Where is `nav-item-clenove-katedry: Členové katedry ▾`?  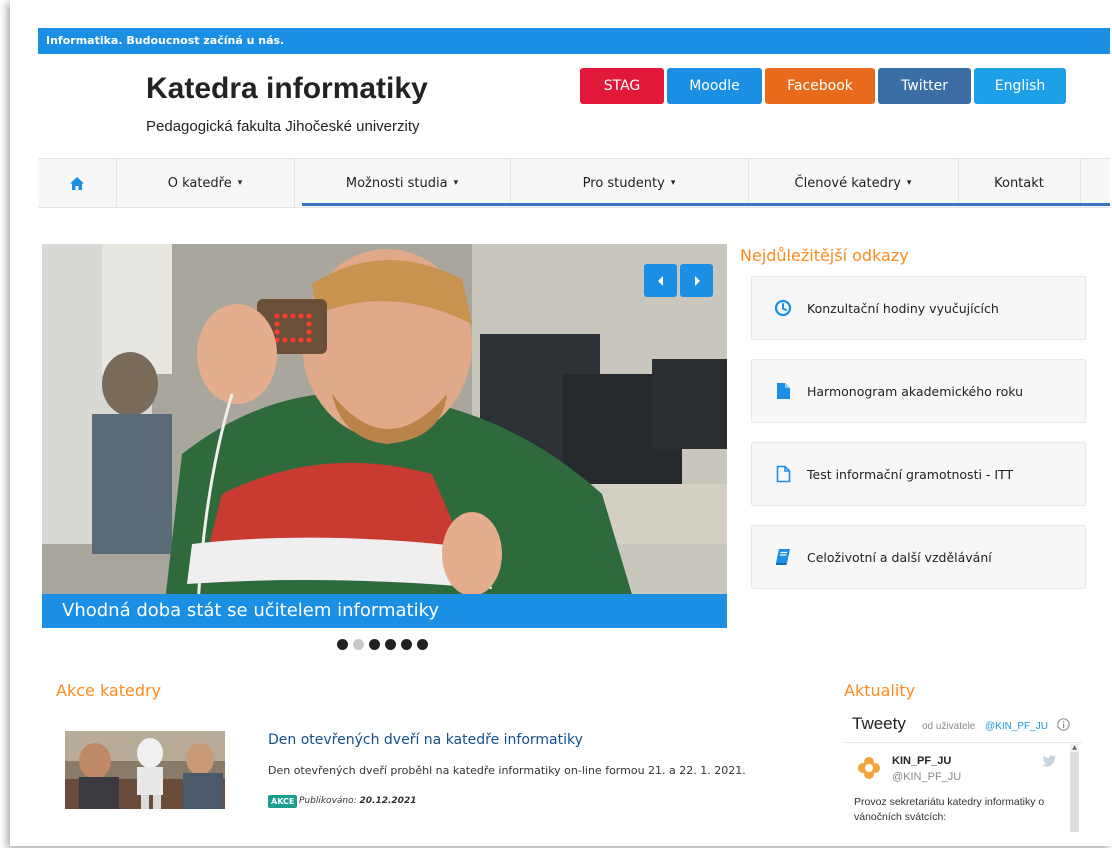
nav-item-clenove-katedry: Členové katedry ▾ is located at coordinates (853, 183).